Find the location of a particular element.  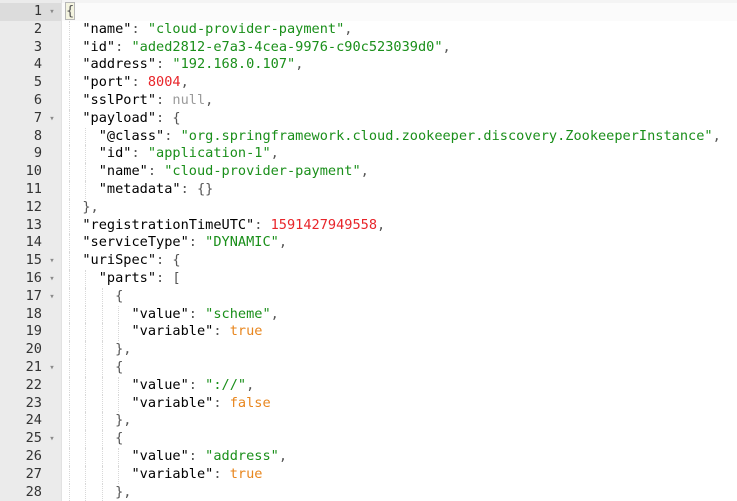

code-line: 25 ▾ { is located at coordinates (368, 439).